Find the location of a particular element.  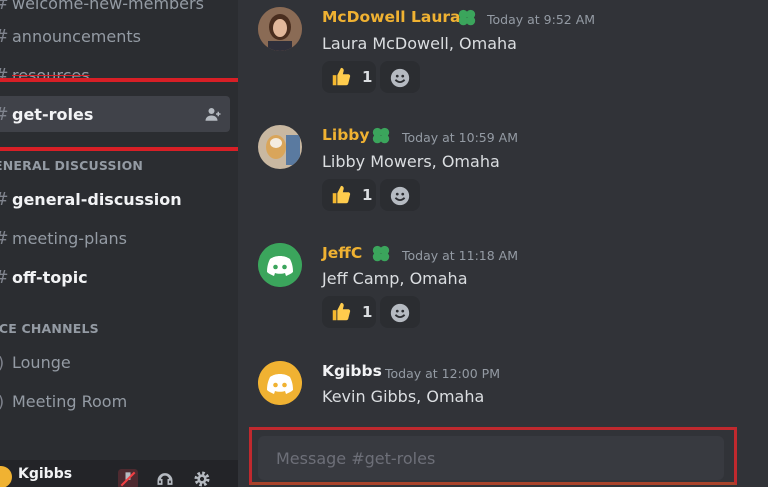

message-timestamp: Today at 11:18 AM is located at coordinates (460, 255).